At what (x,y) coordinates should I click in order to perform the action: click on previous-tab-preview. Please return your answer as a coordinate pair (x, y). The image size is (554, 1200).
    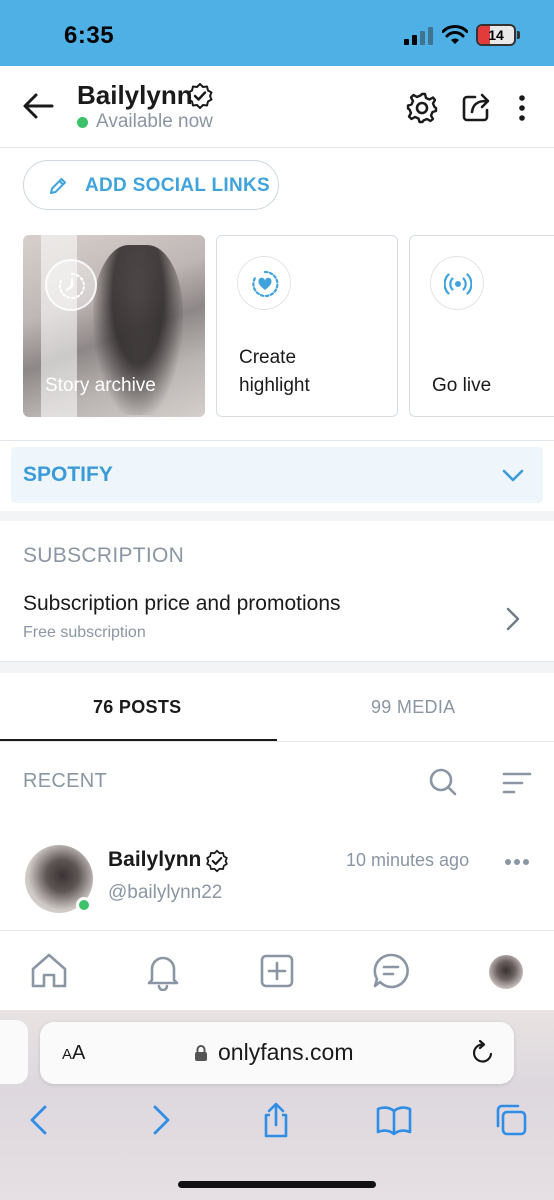
    Looking at the image, I should click on (14, 1052).